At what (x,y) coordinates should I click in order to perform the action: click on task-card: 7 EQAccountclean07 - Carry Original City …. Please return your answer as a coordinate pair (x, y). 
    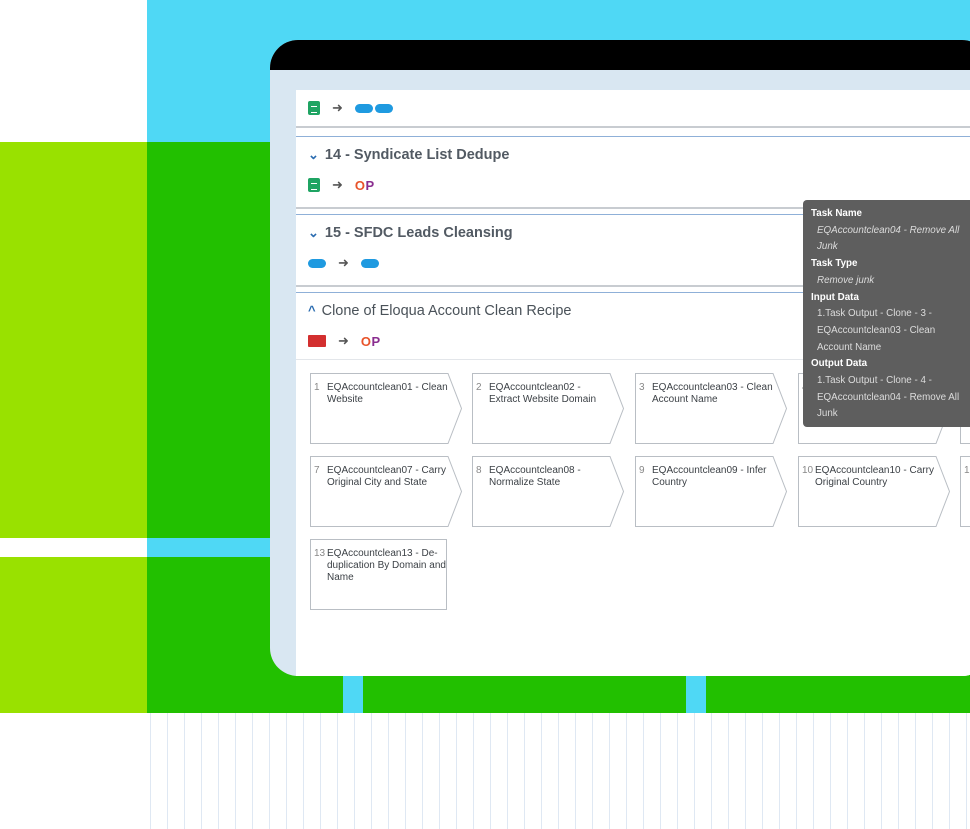
    Looking at the image, I should click on (386, 491).